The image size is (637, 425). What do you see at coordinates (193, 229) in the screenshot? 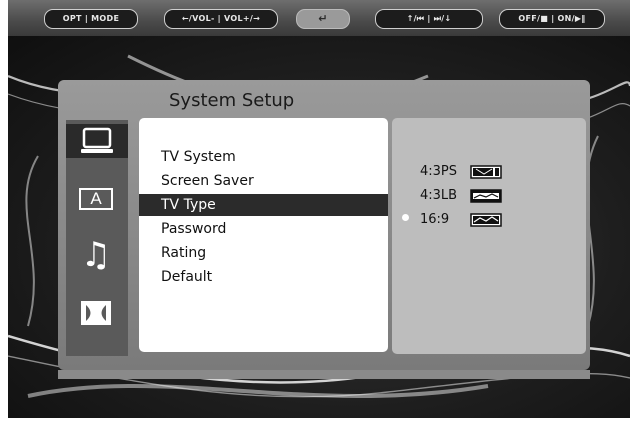
I see `menu-item-password: Password` at bounding box center [193, 229].